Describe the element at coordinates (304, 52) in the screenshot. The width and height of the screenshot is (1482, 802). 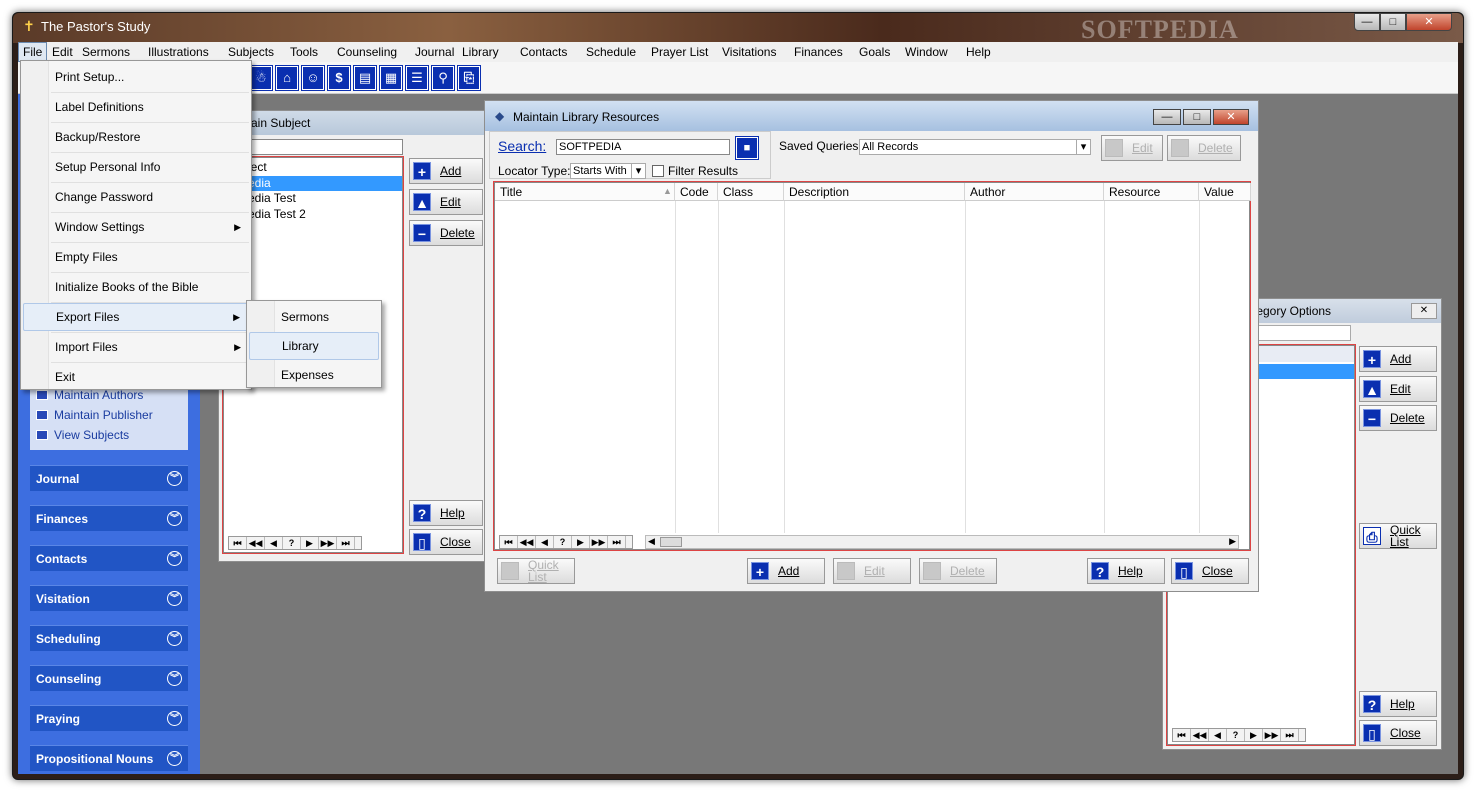
I see `menu-tools: Tools` at that location.